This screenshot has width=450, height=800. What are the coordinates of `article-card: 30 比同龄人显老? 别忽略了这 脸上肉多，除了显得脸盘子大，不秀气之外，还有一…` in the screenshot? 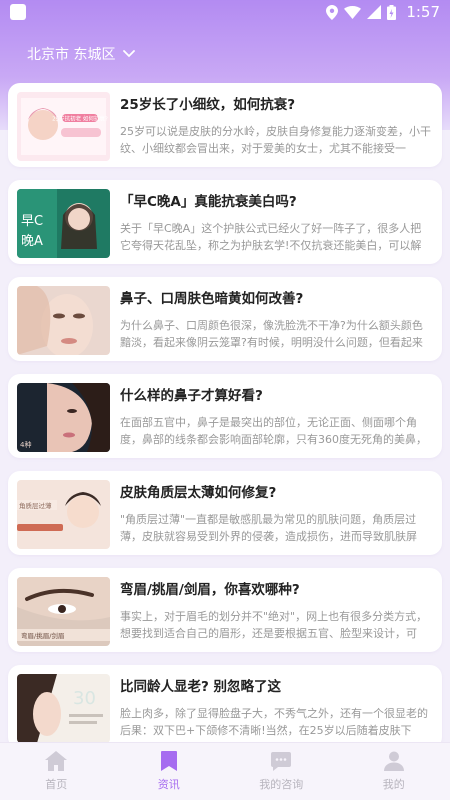 It's located at (225, 707).